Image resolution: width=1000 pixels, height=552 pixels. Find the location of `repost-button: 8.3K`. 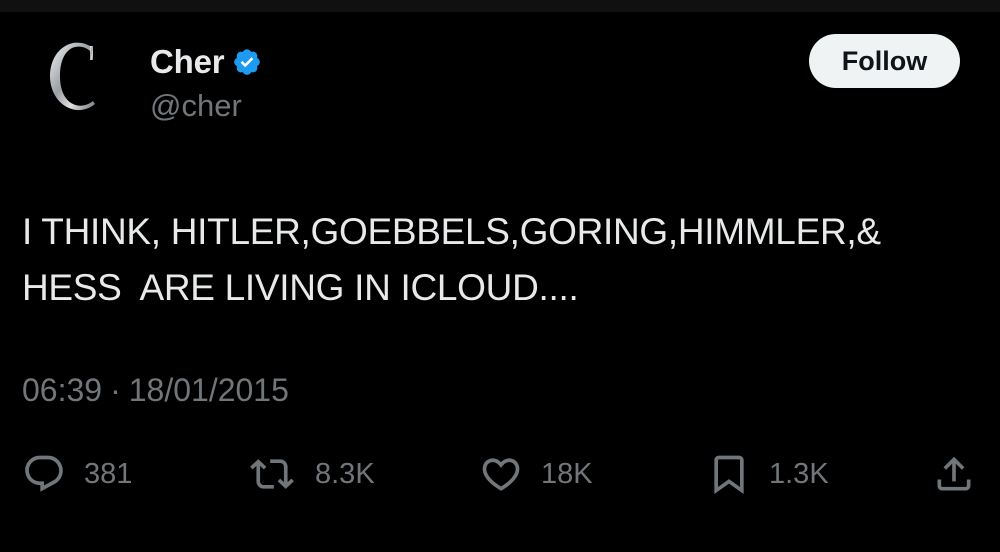

repost-button: 8.3K is located at coordinates (311, 474).